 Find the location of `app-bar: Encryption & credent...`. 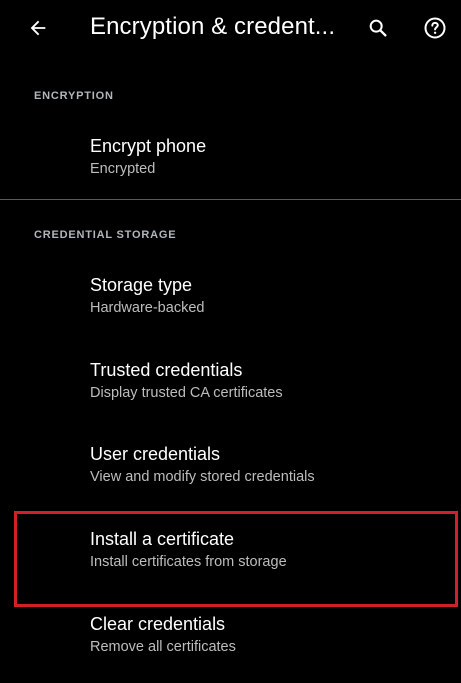

app-bar: Encryption & credent... is located at coordinates (230, 30).